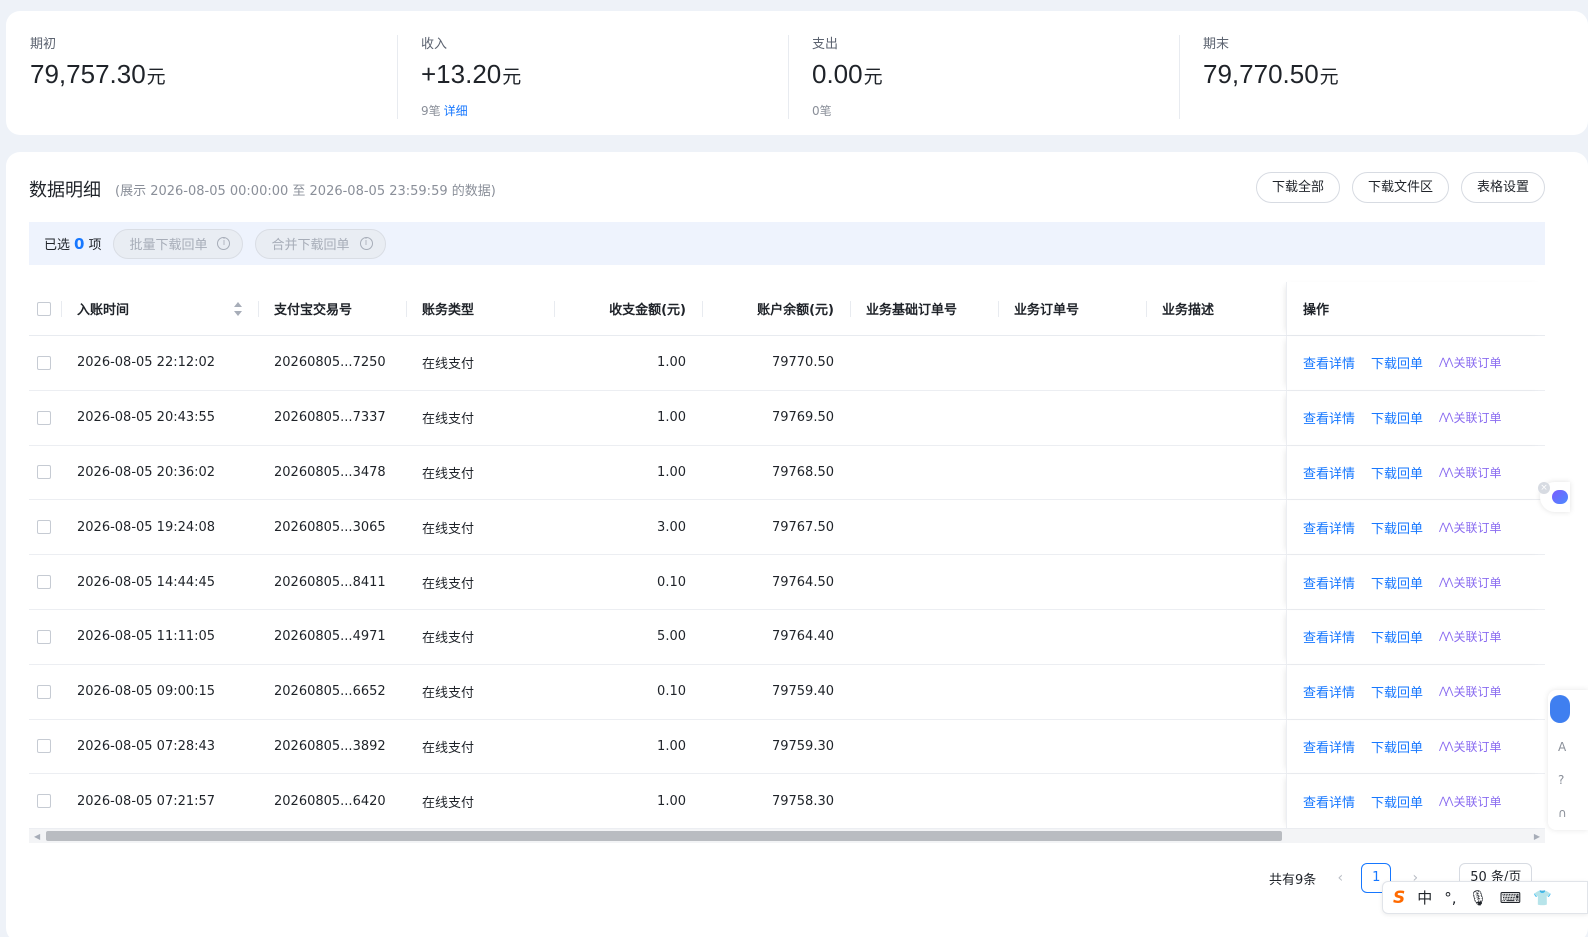 This screenshot has height=937, width=1588. Describe the element at coordinates (1374, 73) in the screenshot. I see `stat-closing: 期末 79,770.50元` at that location.